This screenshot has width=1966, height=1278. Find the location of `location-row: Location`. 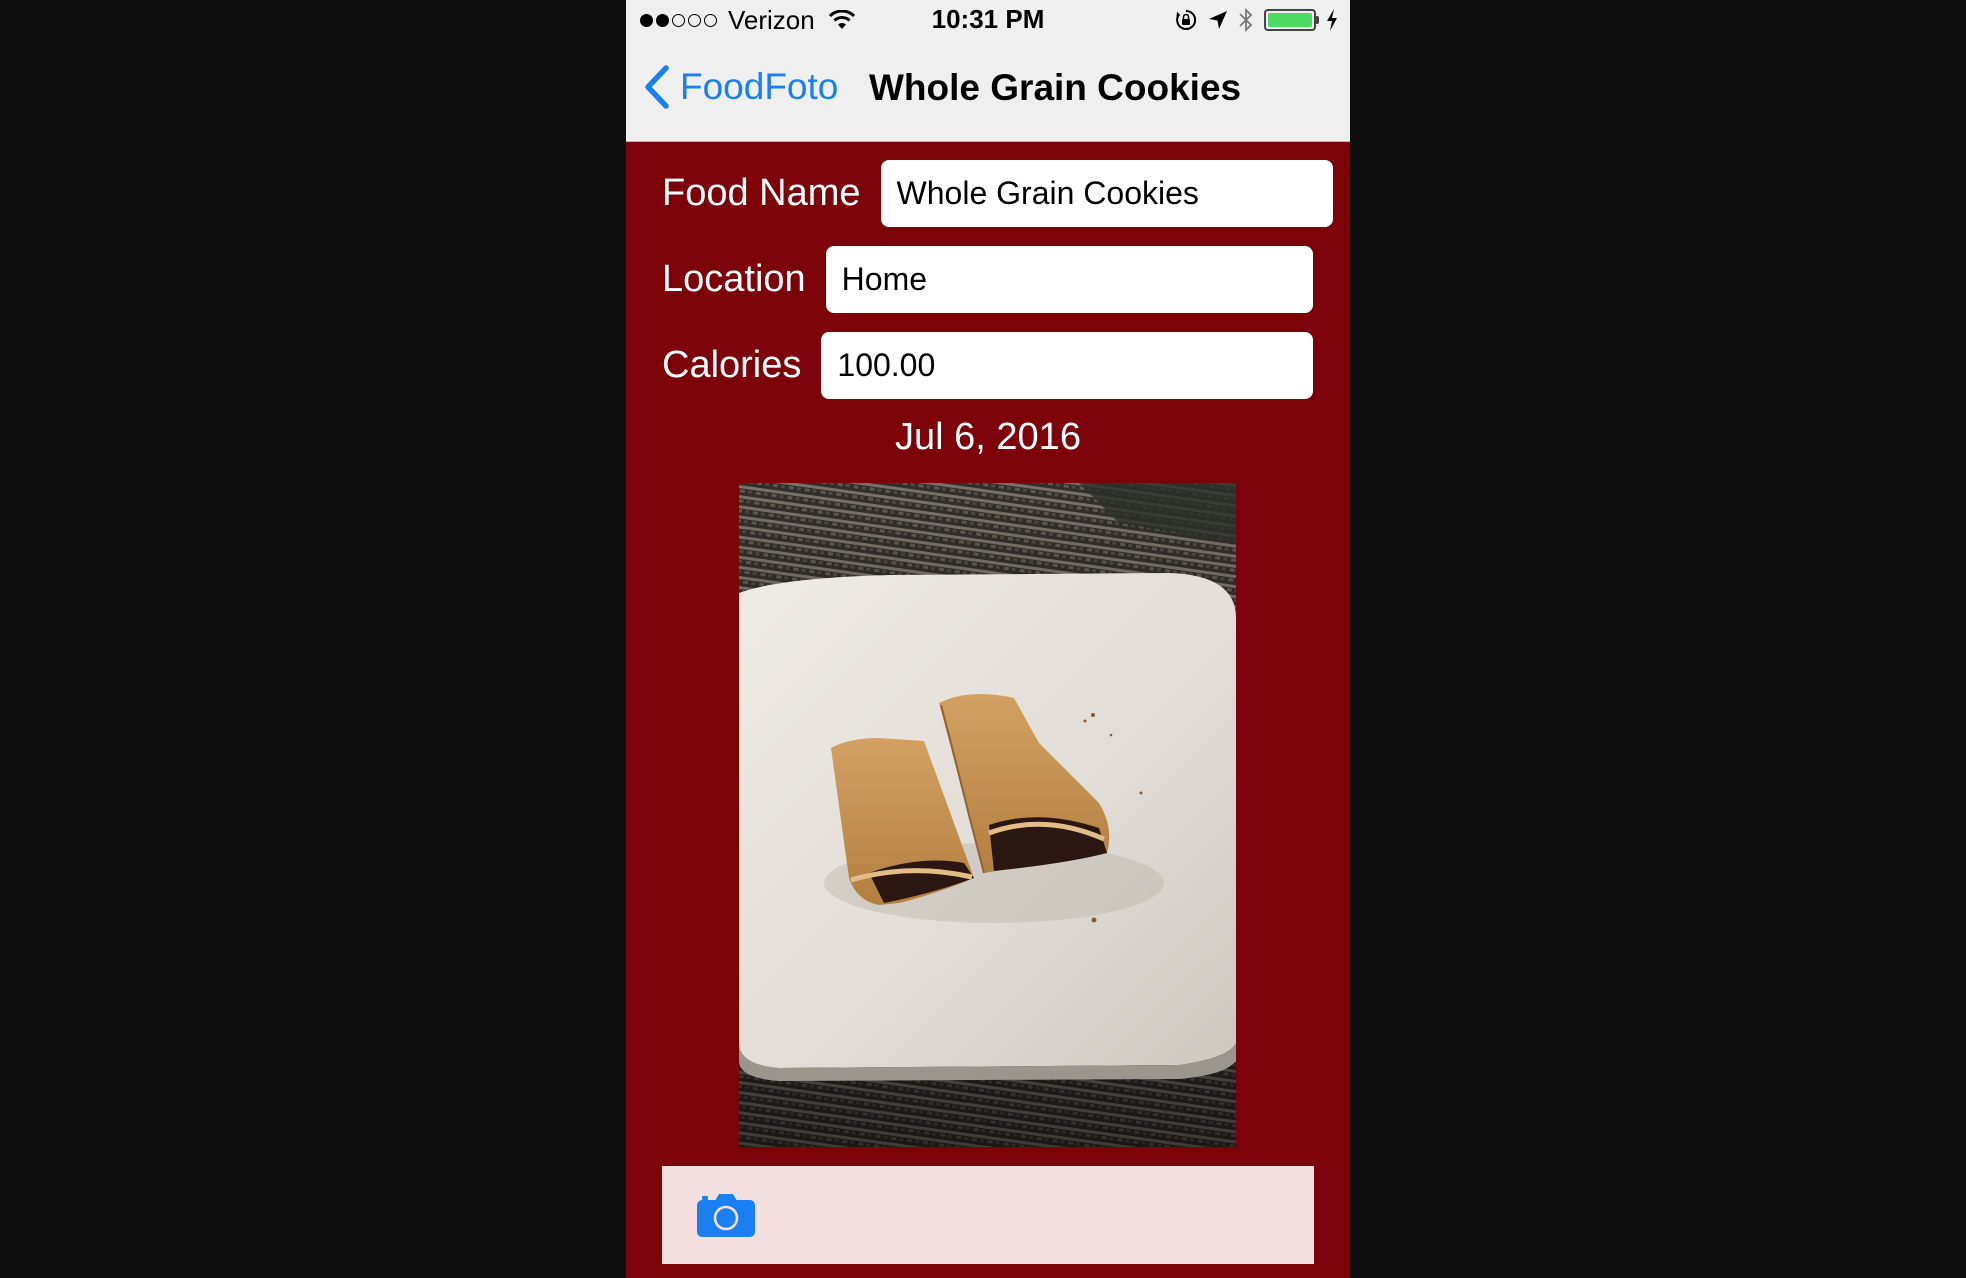

location-row: Location is located at coordinates (987, 279).